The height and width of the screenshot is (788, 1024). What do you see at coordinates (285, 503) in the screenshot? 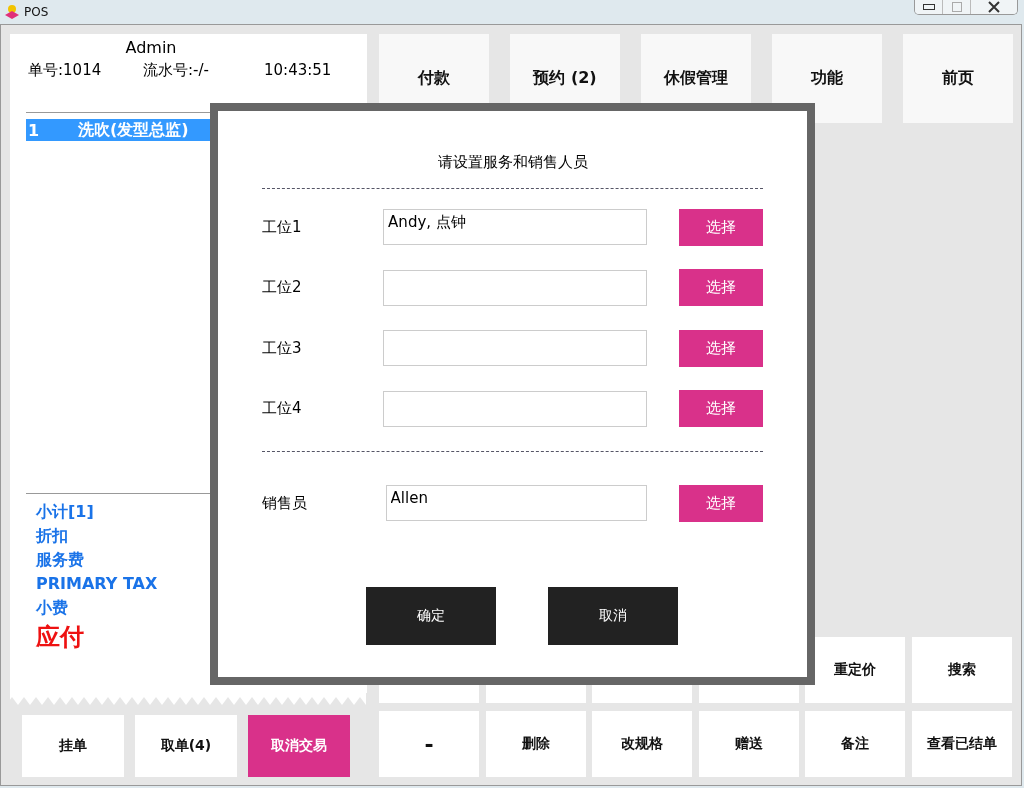
I see `salesperson-label: 销售员` at bounding box center [285, 503].